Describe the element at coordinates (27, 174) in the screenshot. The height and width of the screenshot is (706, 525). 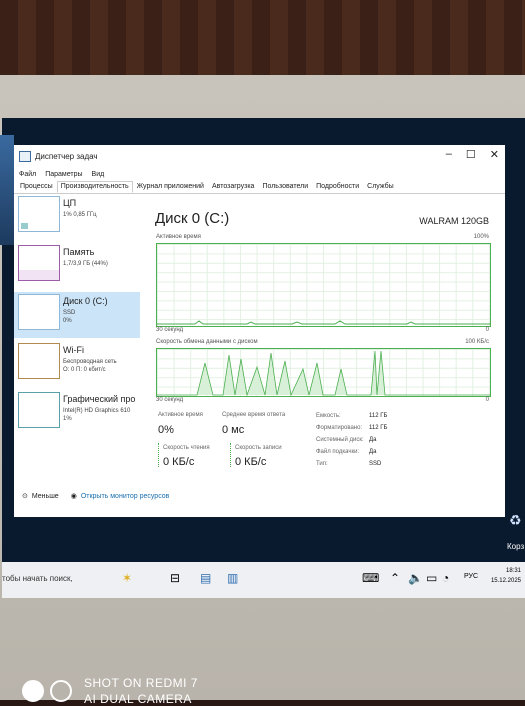
I see `menu-file: Файл` at that location.